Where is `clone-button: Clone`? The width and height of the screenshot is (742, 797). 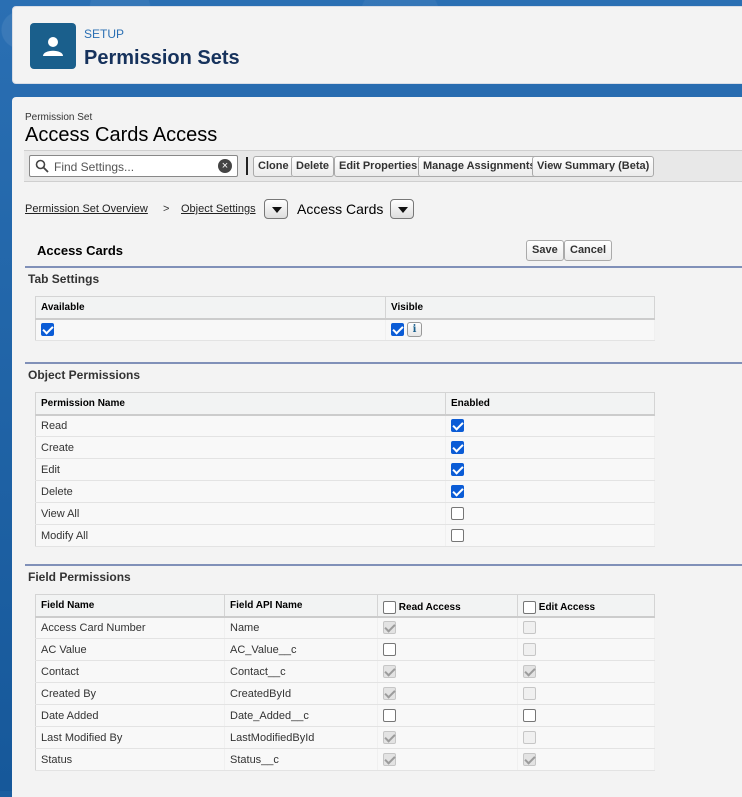
clone-button: Clone is located at coordinates (273, 166).